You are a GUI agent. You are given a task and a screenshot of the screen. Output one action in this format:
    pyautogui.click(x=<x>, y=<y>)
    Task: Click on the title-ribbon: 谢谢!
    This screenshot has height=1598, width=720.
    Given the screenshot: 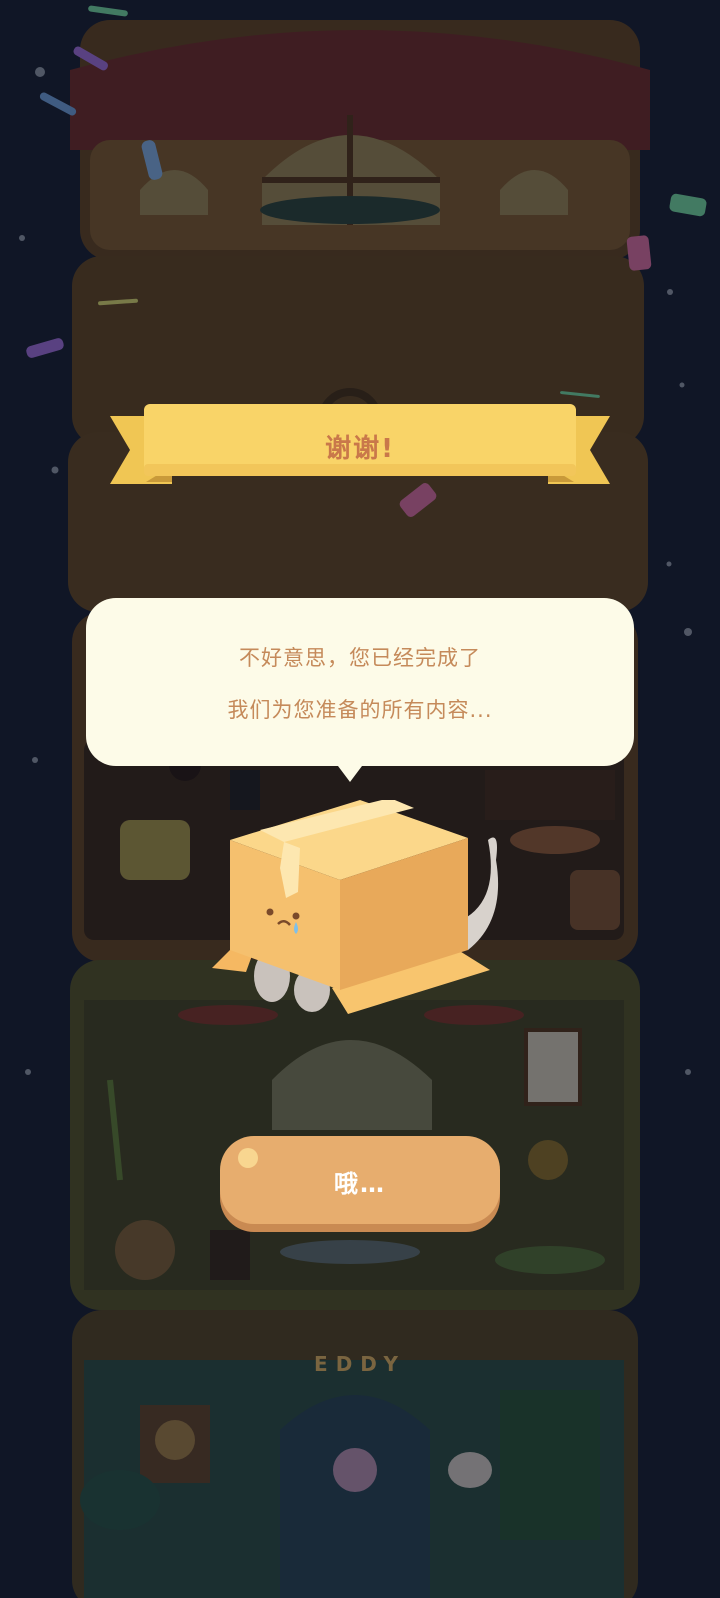 What is the action you would take?
    pyautogui.click(x=360, y=450)
    